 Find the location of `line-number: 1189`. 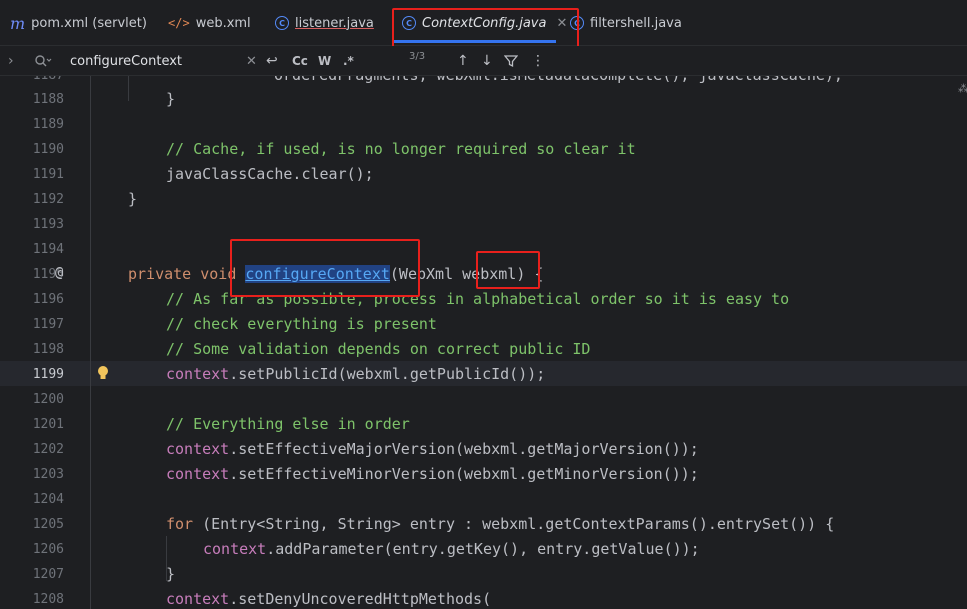

line-number: 1189 is located at coordinates (48, 124).